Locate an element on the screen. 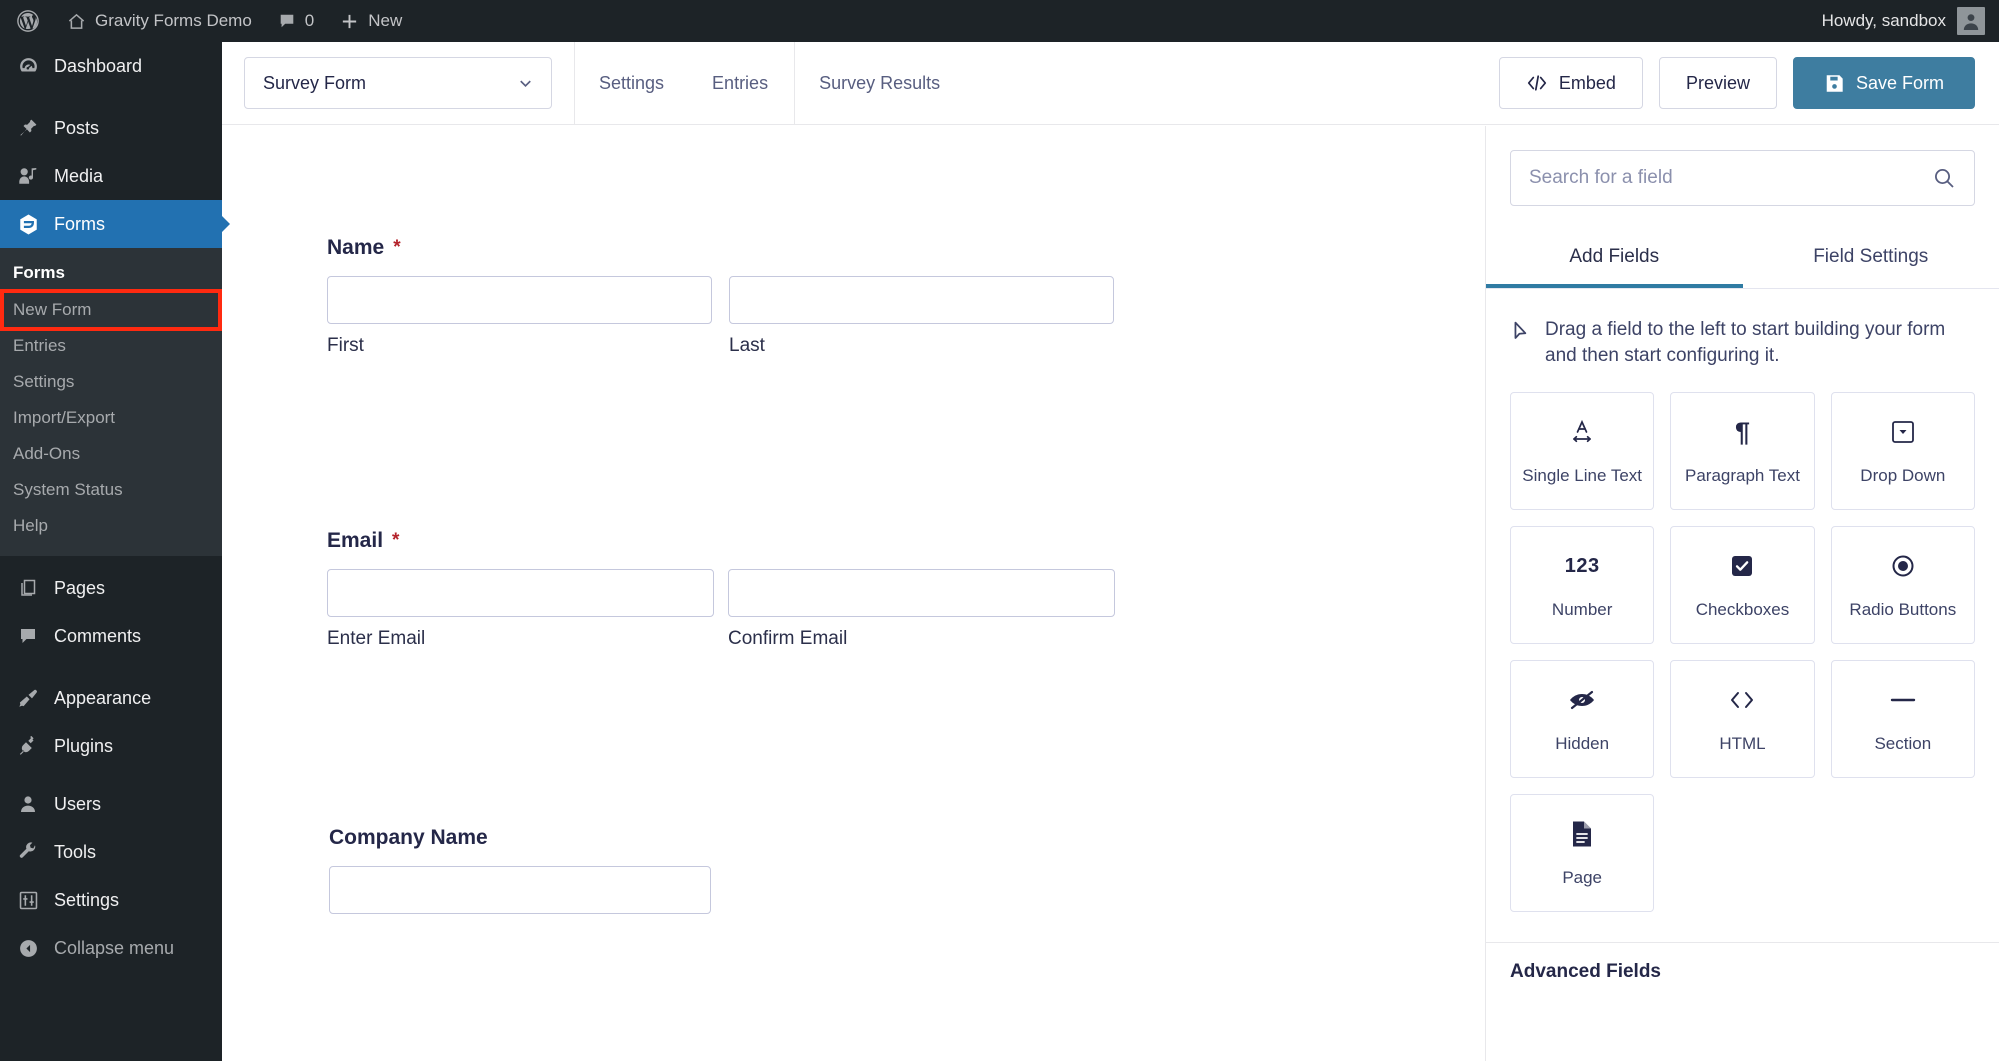  home-icon is located at coordinates (76, 21).